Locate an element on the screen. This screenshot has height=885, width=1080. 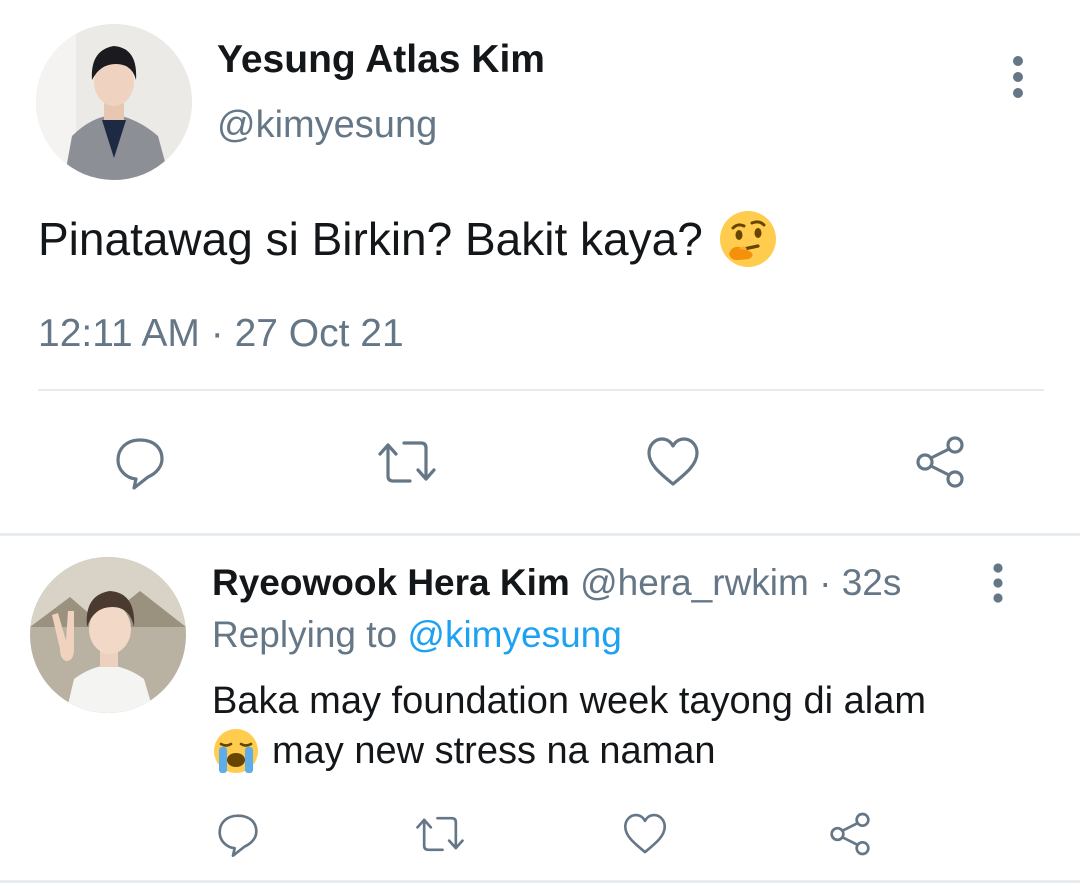
replying-to-mention: @kimyesung is located at coordinates (514, 634).